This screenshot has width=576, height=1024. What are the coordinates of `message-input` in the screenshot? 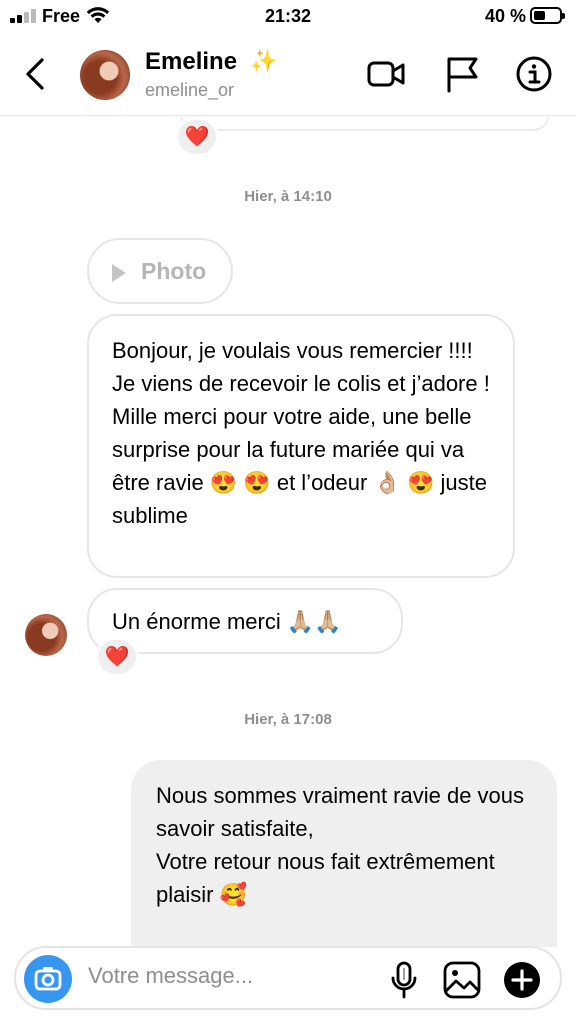 It's located at (233, 976).